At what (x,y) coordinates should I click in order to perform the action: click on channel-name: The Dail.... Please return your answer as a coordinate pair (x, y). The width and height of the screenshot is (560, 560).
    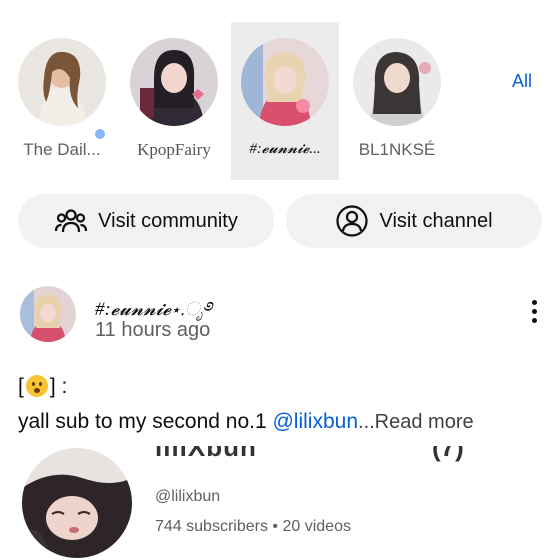
    Looking at the image, I should click on (62, 149).